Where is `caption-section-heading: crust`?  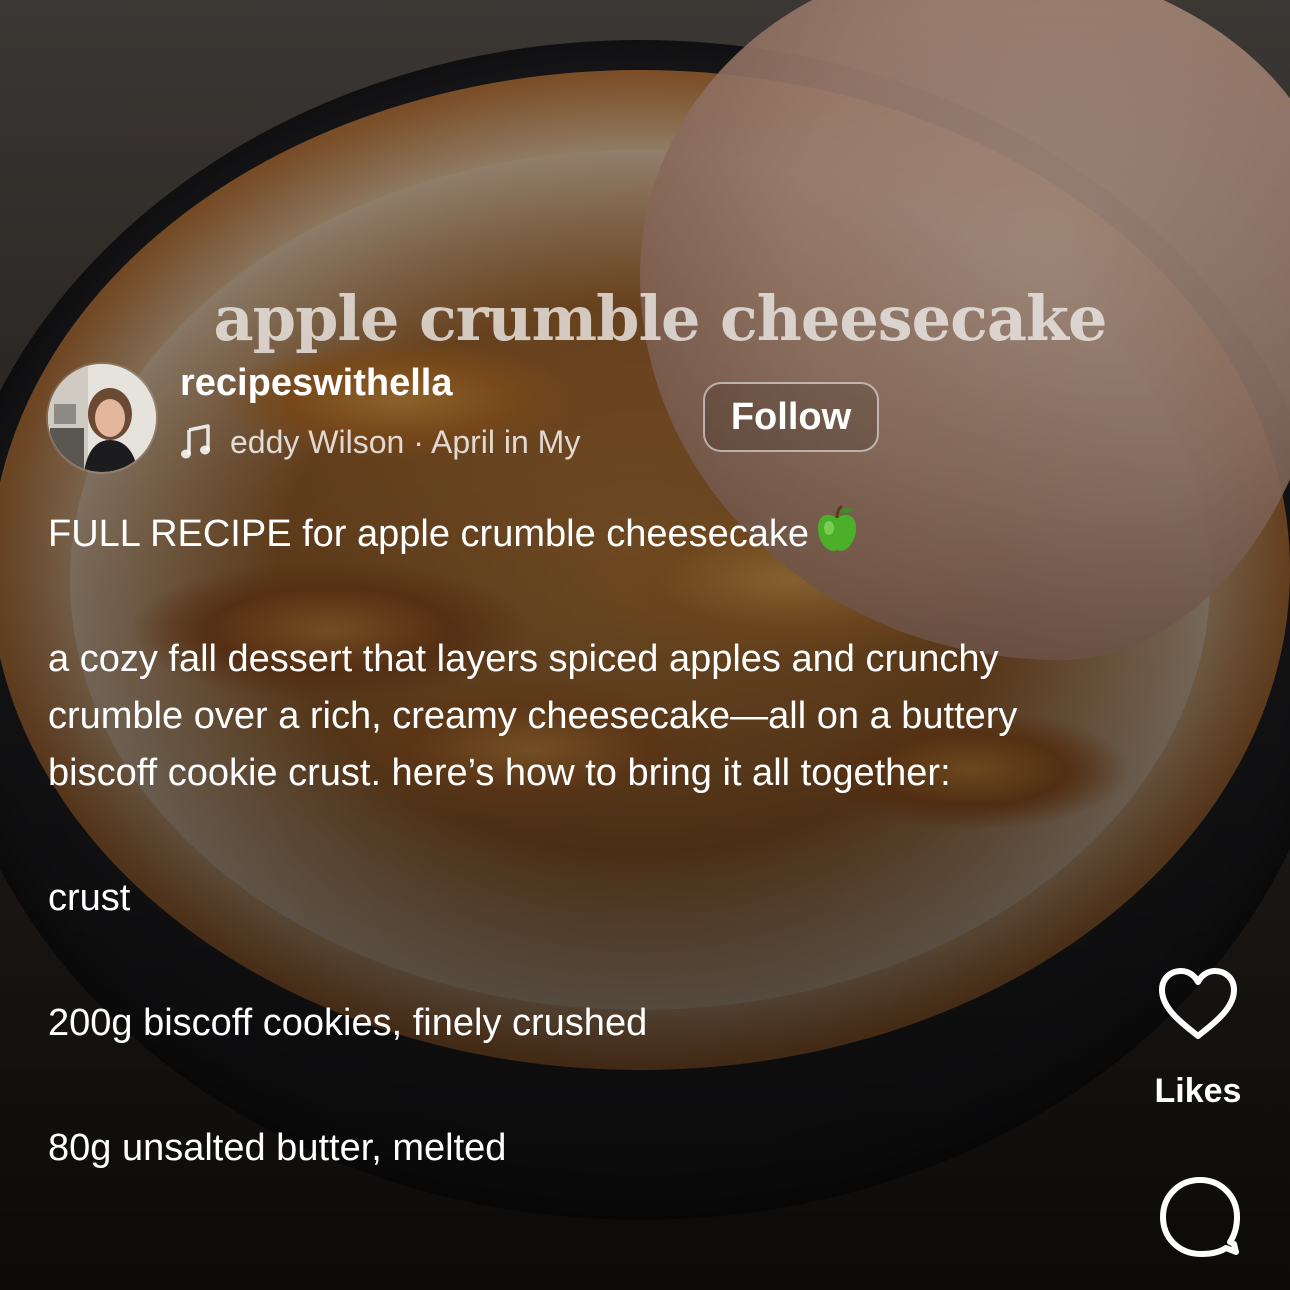
caption-section-heading: crust is located at coordinates (89, 898).